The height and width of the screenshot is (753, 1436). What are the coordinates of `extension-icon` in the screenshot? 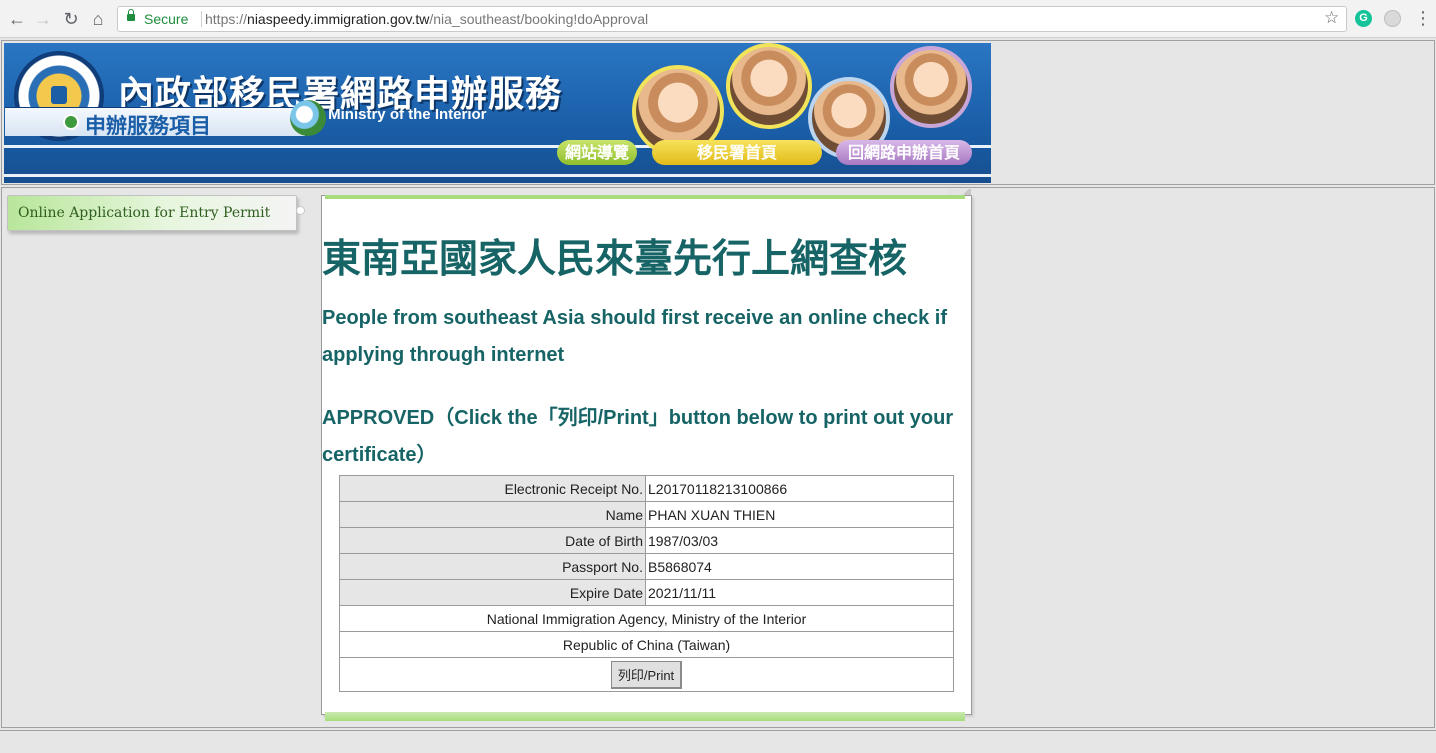 It's located at (1392, 18).